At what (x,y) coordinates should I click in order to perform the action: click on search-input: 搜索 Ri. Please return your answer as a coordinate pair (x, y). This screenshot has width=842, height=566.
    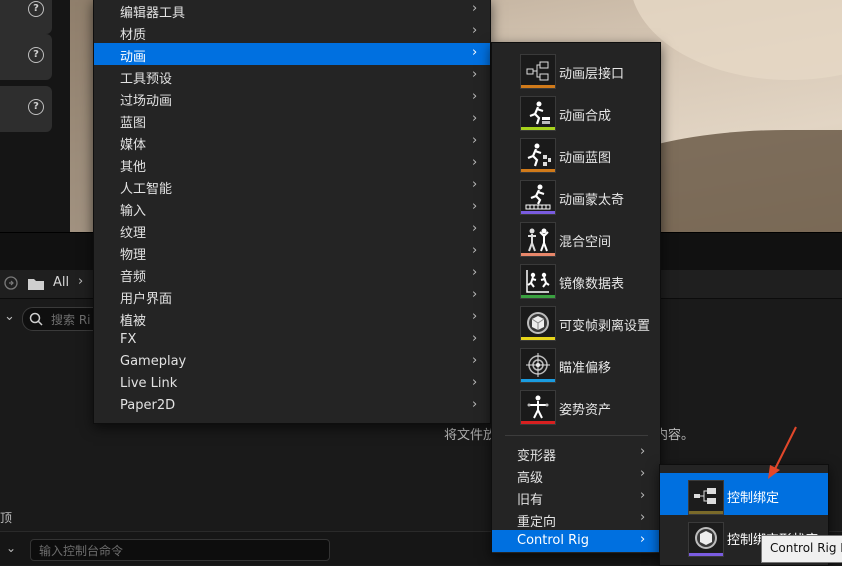
    Looking at the image, I should click on (63, 319).